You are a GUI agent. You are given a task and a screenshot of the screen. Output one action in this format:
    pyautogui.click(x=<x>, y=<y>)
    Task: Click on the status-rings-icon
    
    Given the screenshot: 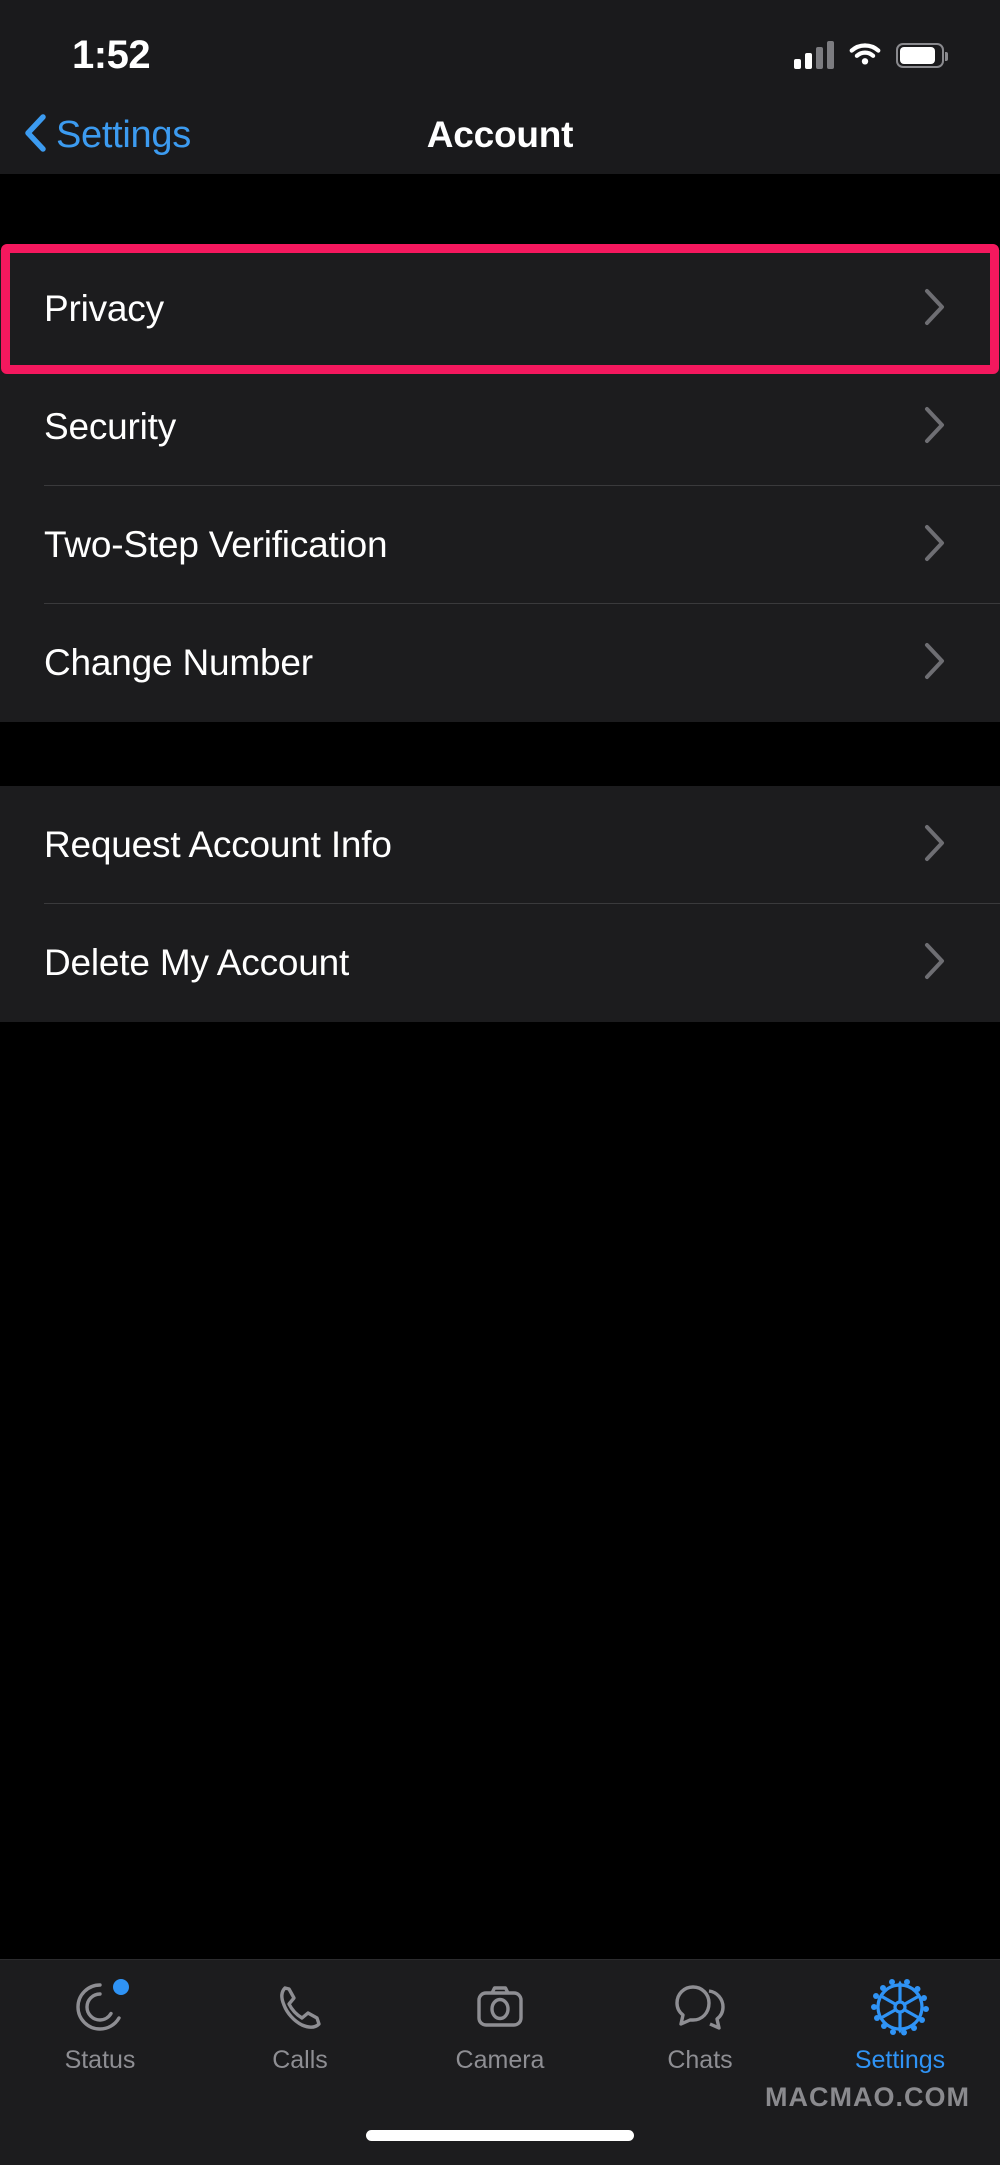 What is the action you would take?
    pyautogui.click(x=100, y=2007)
    